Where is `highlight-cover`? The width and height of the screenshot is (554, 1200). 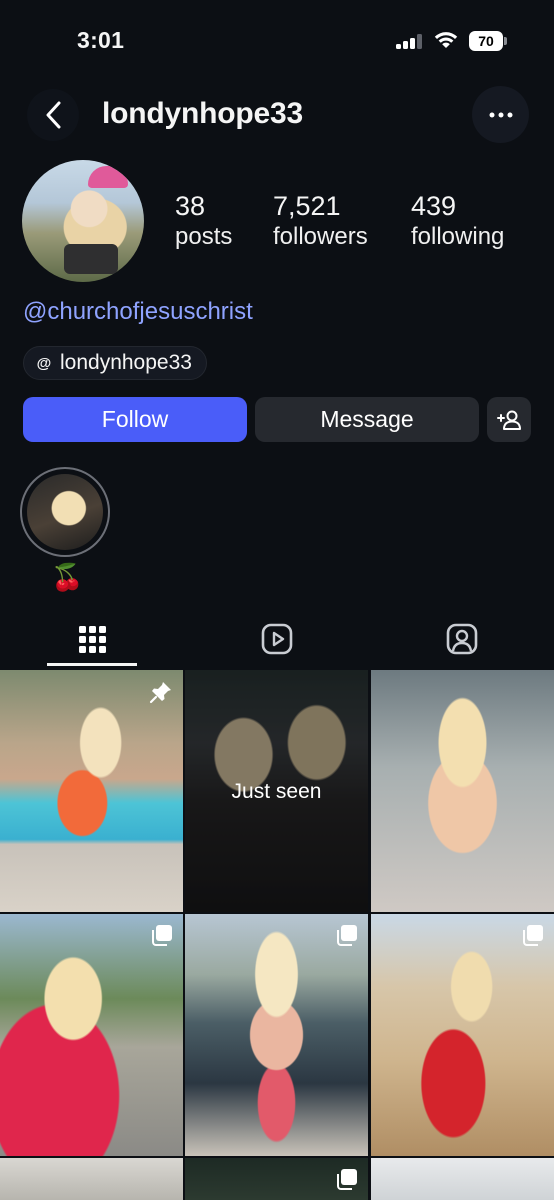
highlight-cover is located at coordinates (65, 512).